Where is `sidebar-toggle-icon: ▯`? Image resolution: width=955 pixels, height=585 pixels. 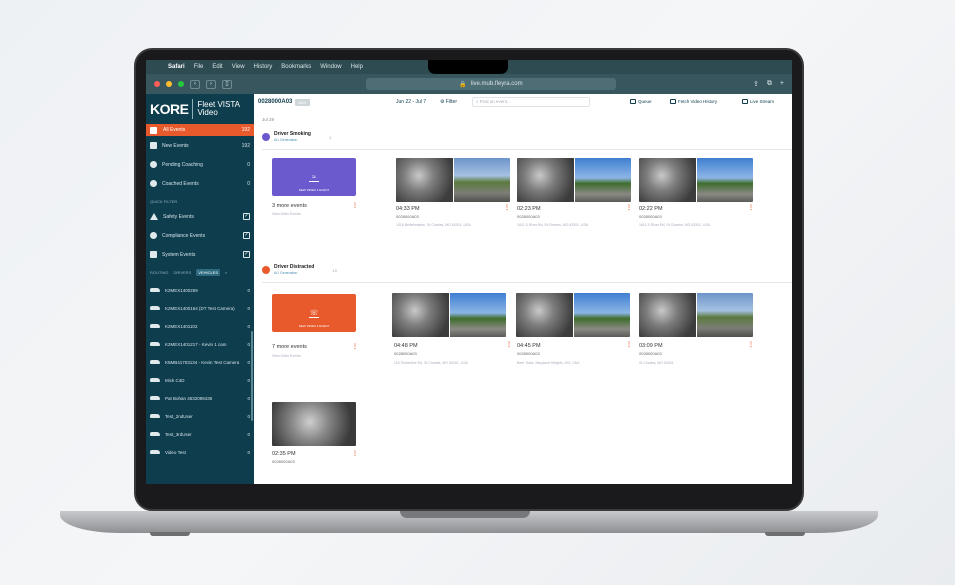
sidebar-toggle-icon: ▯ is located at coordinates (227, 84).